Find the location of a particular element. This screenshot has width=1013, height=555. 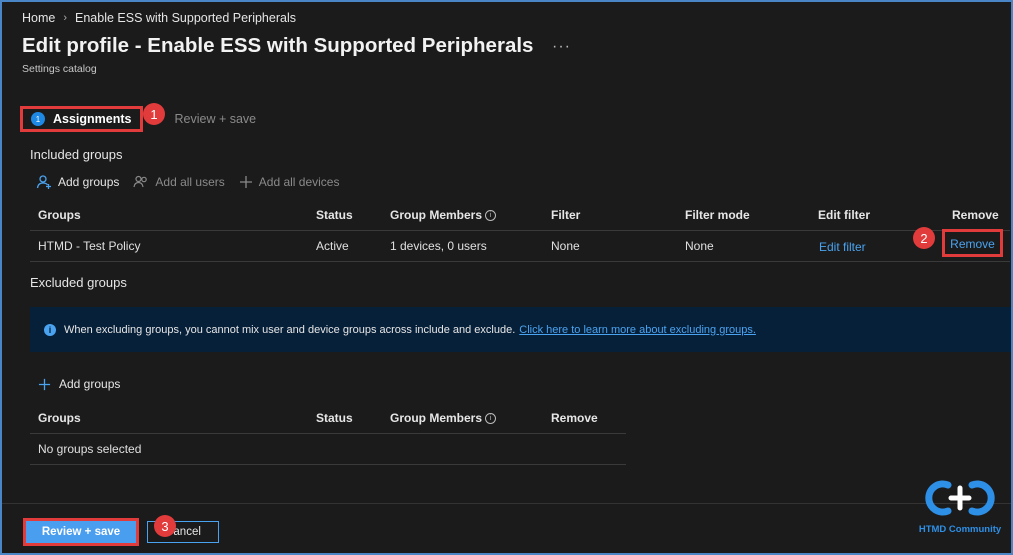

remove-link: Remove is located at coordinates (972, 243).